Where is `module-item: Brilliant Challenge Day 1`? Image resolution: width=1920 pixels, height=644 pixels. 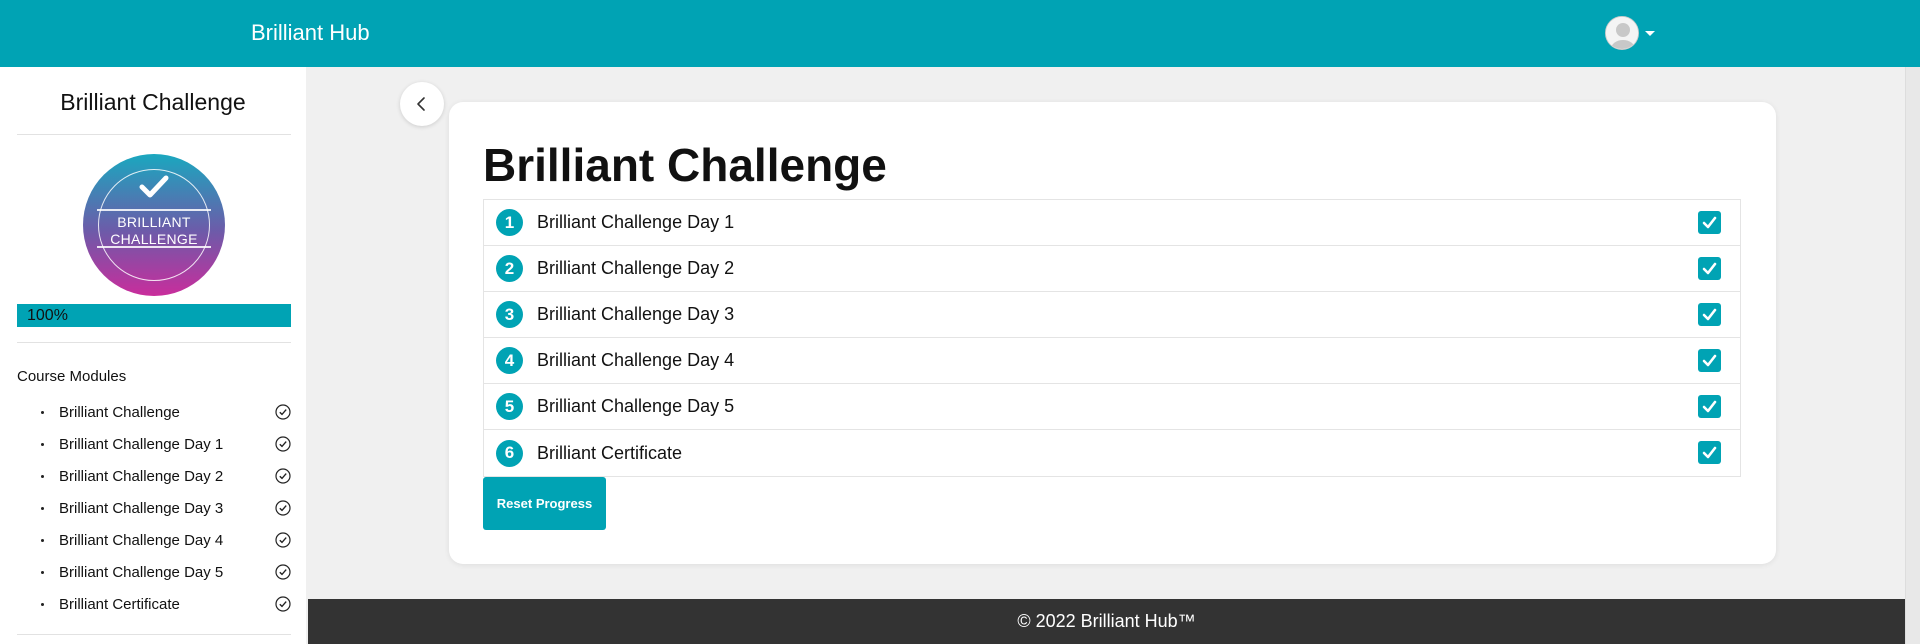
module-item: Brilliant Challenge Day 1 is located at coordinates (154, 444).